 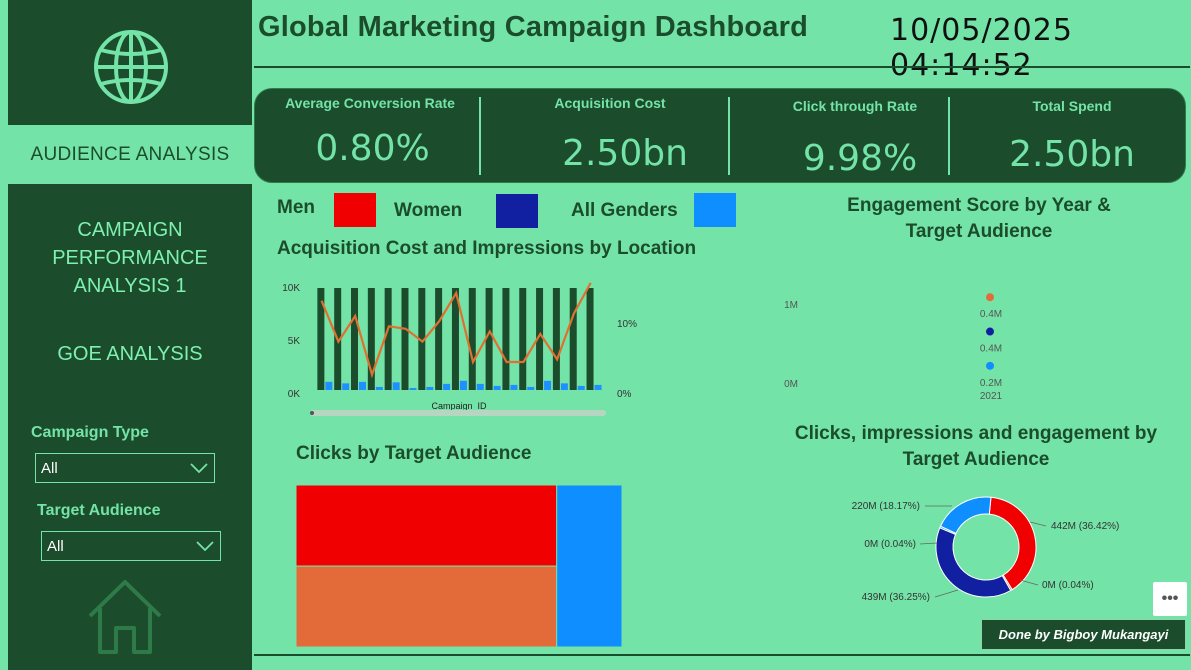 I want to click on nav-label: CAMPAIGN PERFORMANCE ANALYSIS 1, so click(x=130, y=258).